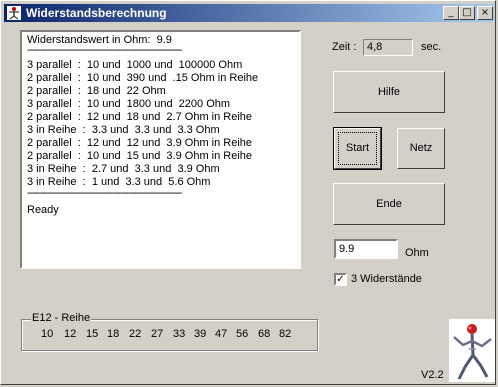 The height and width of the screenshot is (387, 498). What do you see at coordinates (421, 148) in the screenshot?
I see `net-button: Netz` at bounding box center [421, 148].